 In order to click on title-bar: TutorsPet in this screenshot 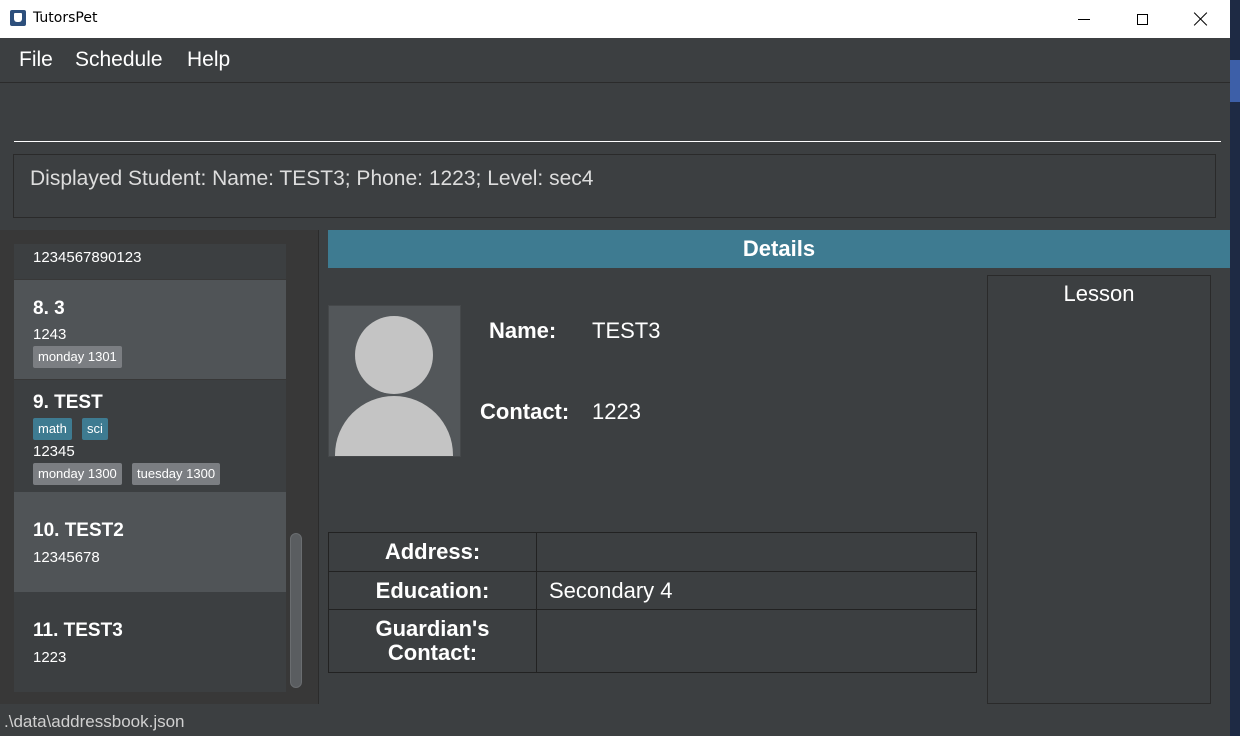, I will do `click(615, 19)`.